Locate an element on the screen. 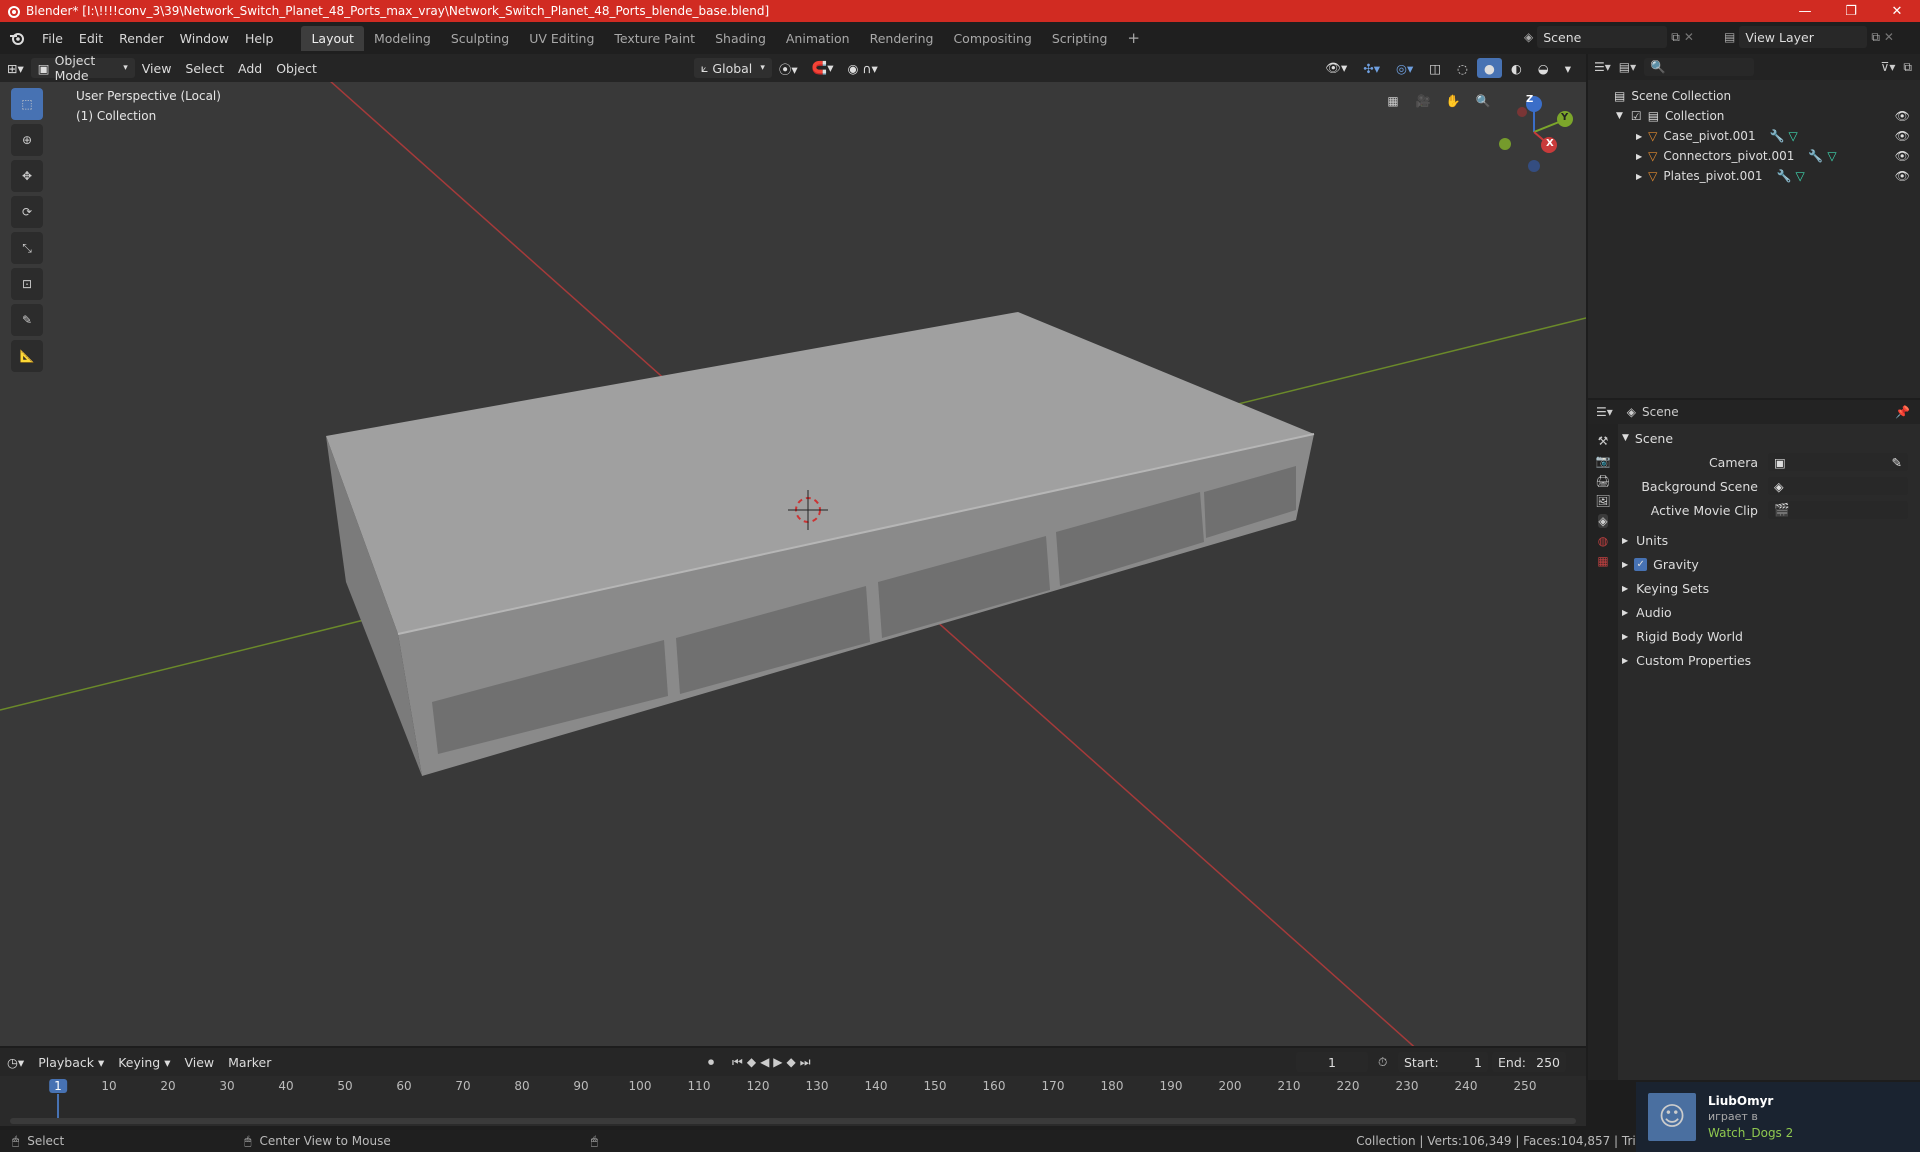 Image resolution: width=1920 pixels, height=1152 pixels. editor-type-icon: ⊞▾ is located at coordinates (15, 68).